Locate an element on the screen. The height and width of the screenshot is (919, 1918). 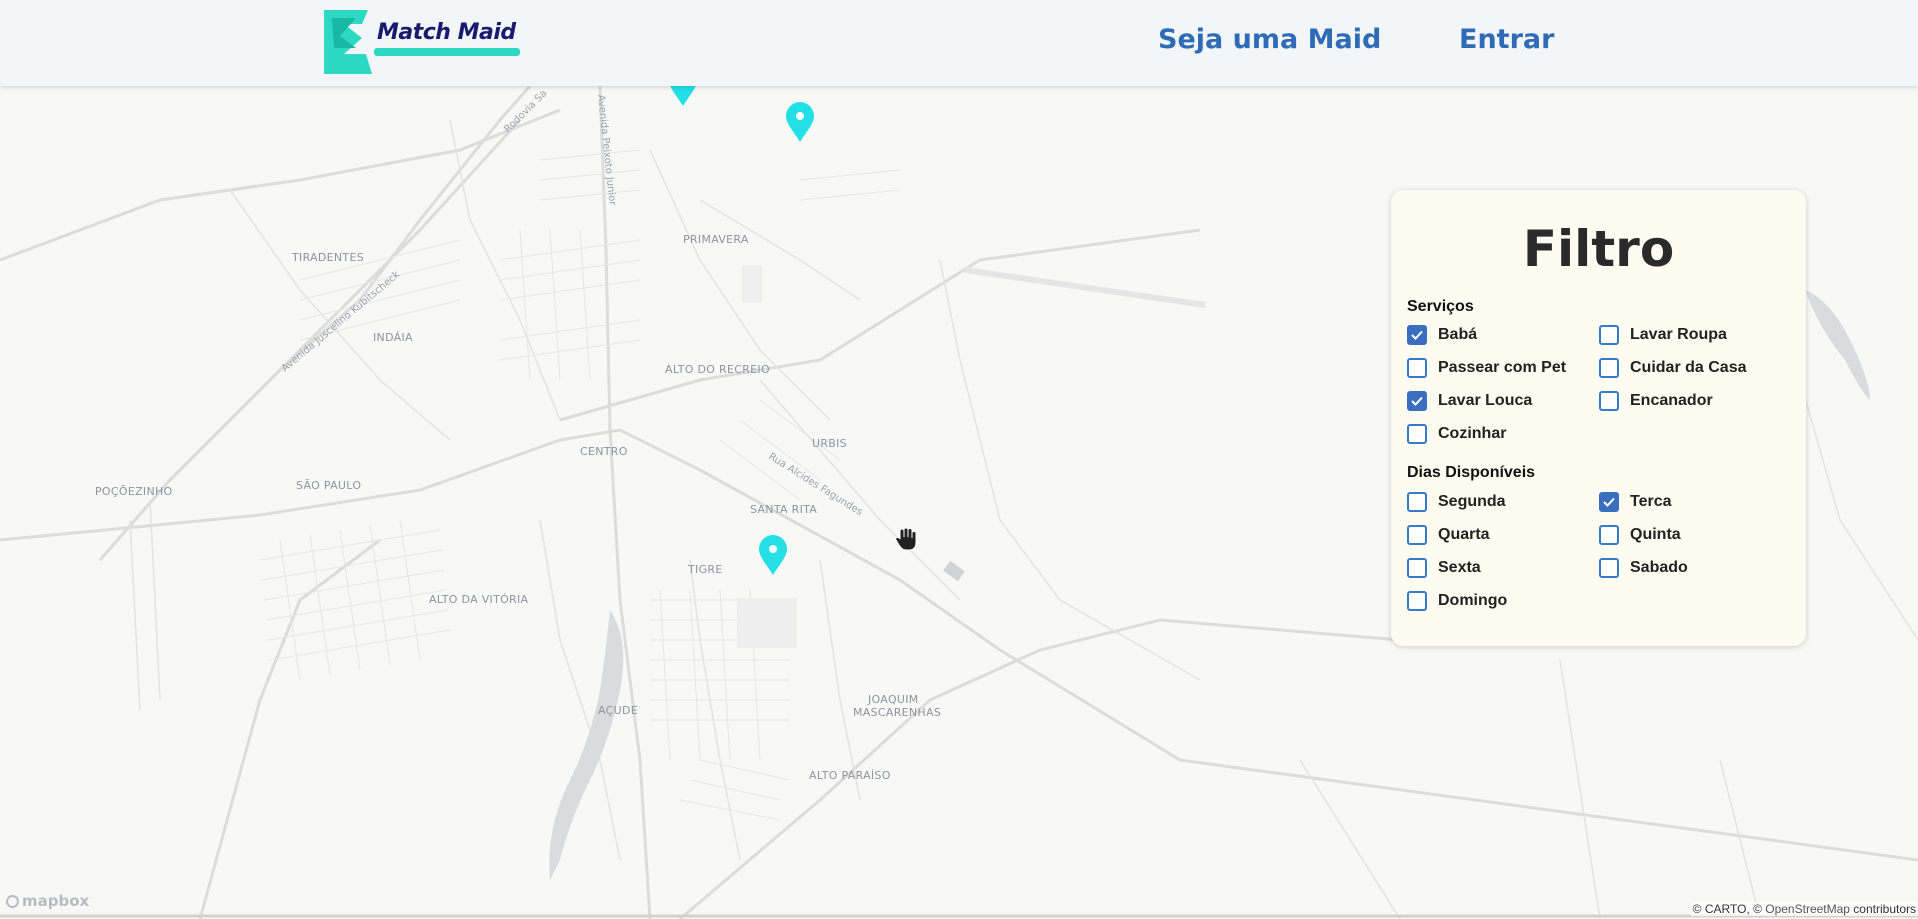
nav-link-seja-uma-maid: Seja uma Maid is located at coordinates (1269, 39).